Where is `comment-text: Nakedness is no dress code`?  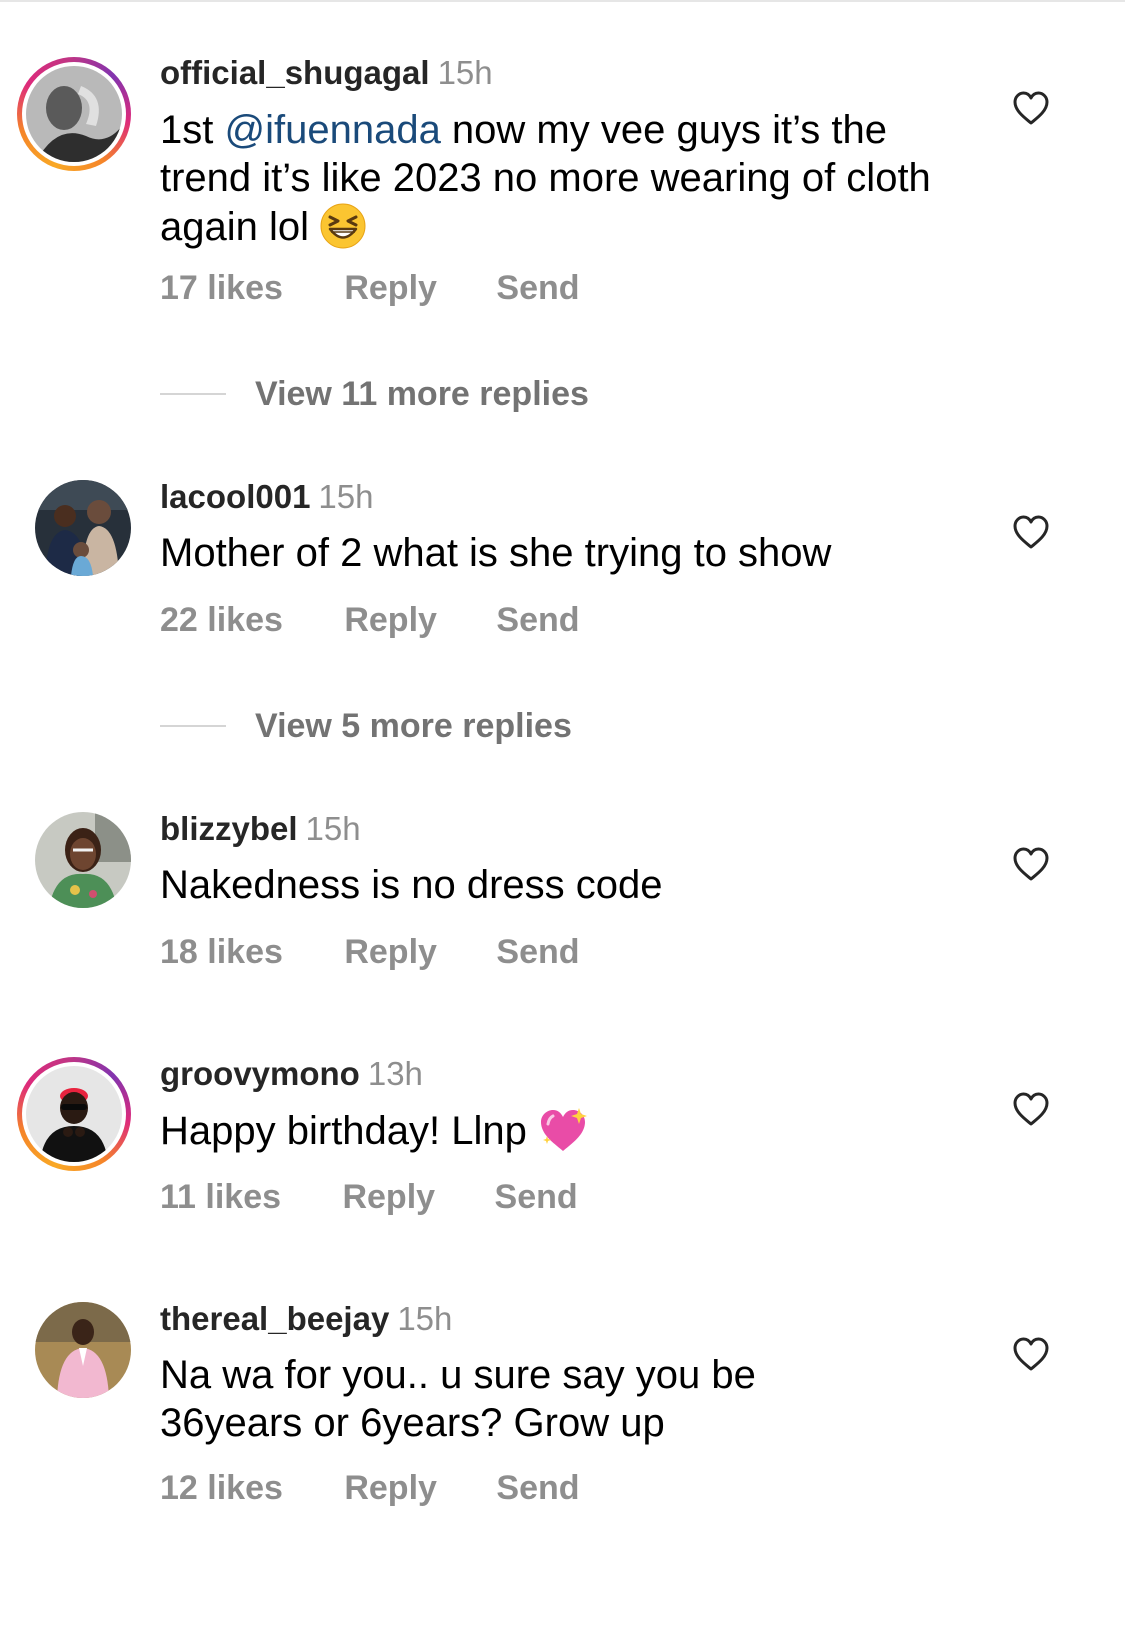
comment-text: Nakedness is no dress code is located at coordinates (411, 885).